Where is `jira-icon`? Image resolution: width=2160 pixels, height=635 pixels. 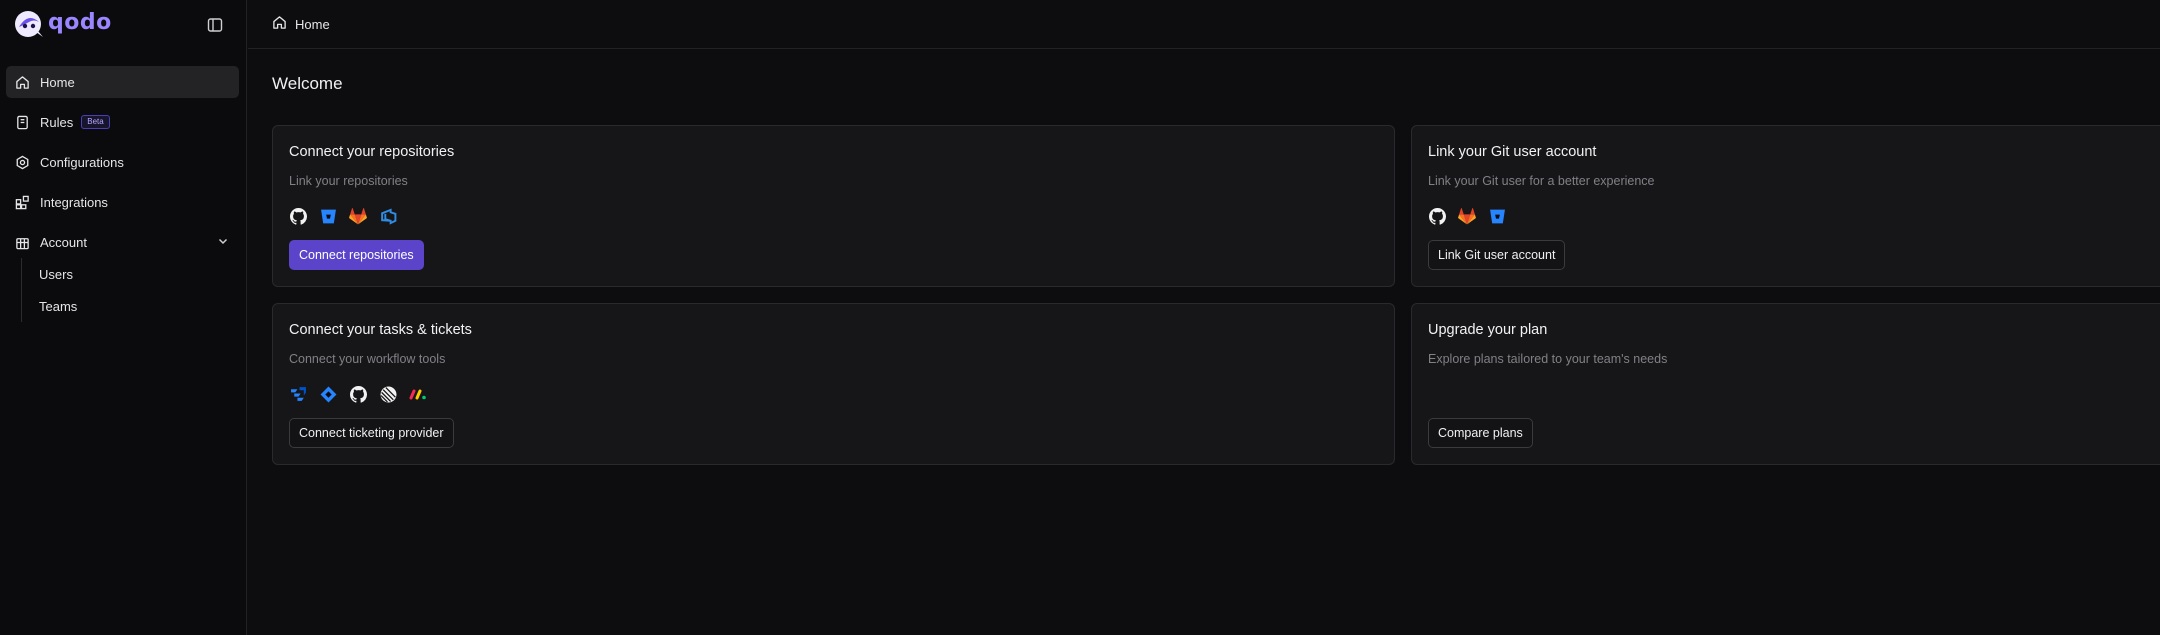 jira-icon is located at coordinates (298, 394).